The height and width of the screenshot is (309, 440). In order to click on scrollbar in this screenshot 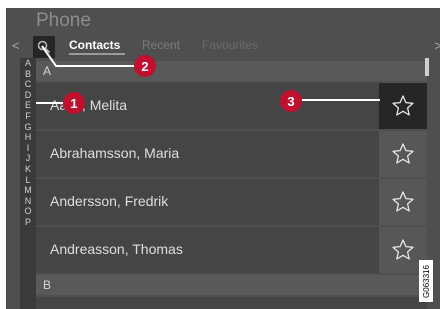, I will do `click(427, 67)`.